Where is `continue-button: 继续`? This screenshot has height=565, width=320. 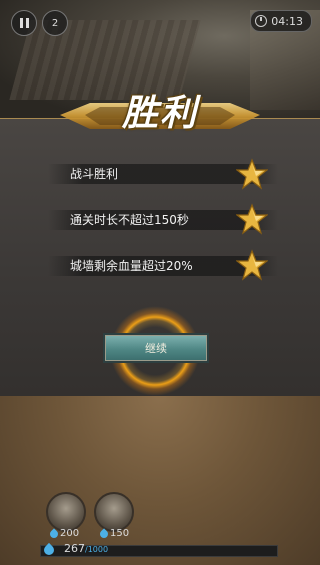 continue-button: 继续 is located at coordinates (156, 348).